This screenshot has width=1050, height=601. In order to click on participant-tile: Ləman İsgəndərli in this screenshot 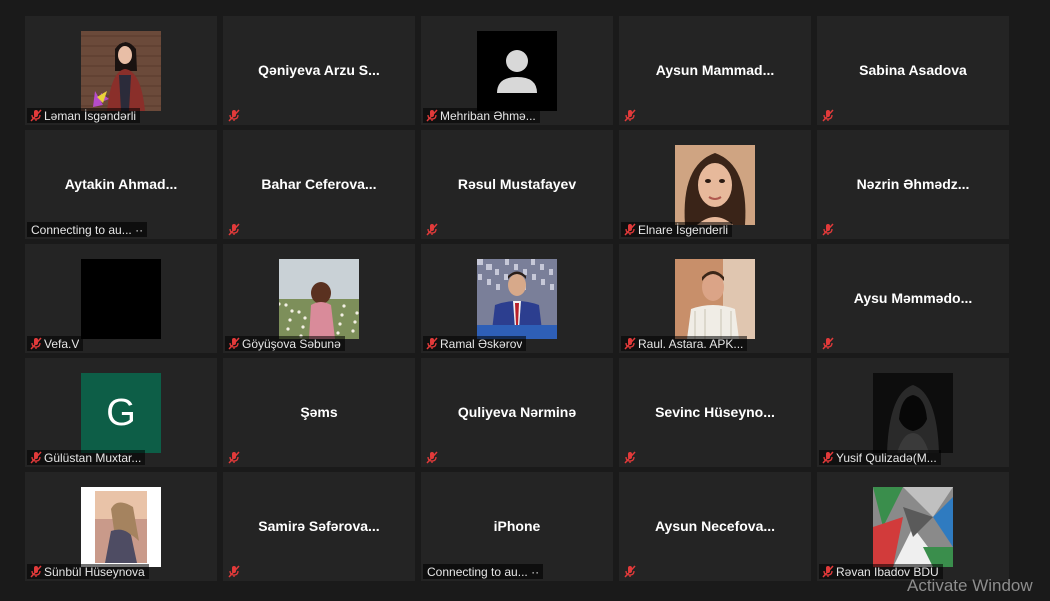, I will do `click(121, 70)`.